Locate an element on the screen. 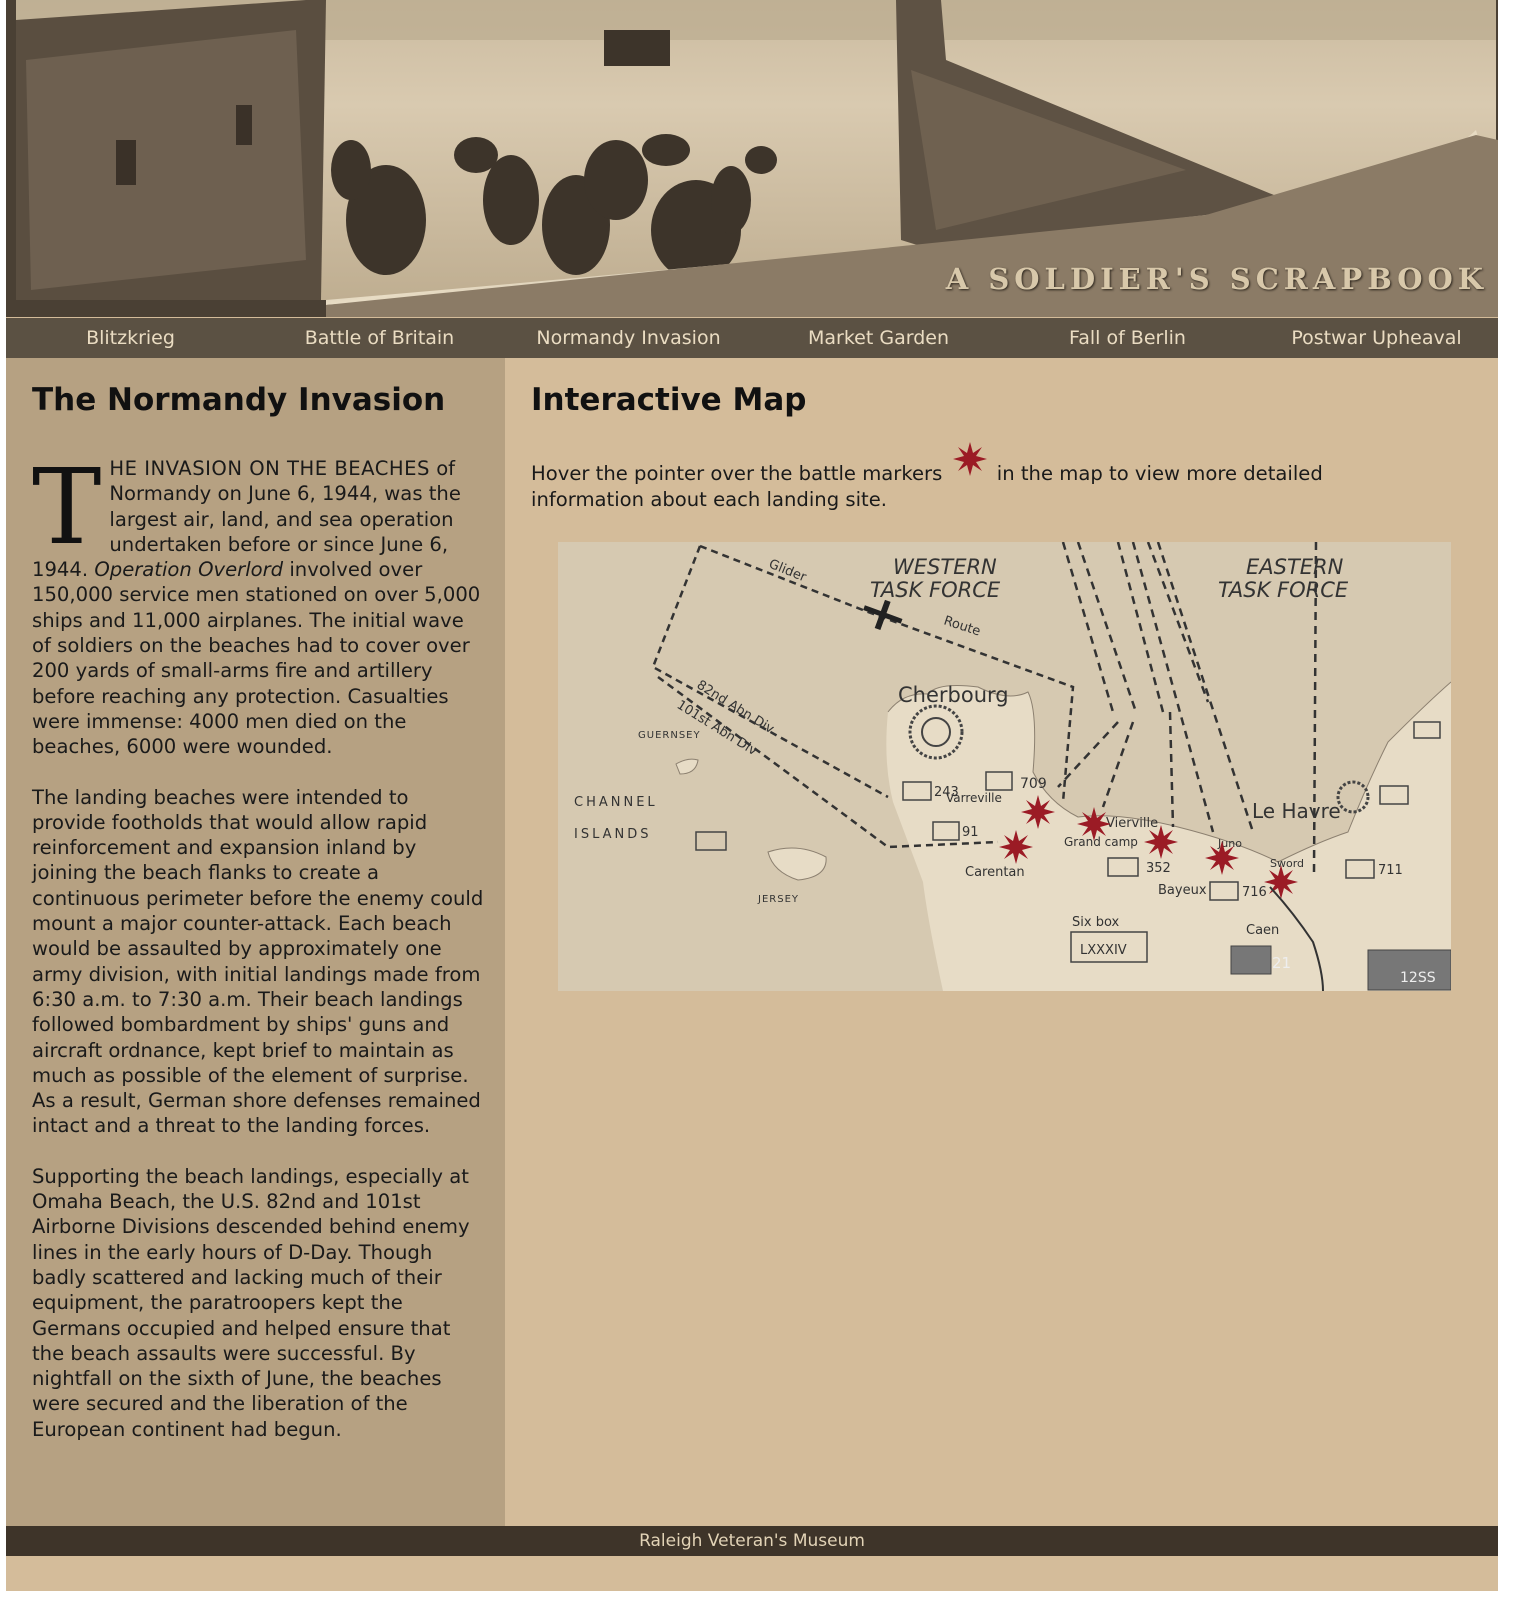  battle-marker-juno is located at coordinates (1222, 858).